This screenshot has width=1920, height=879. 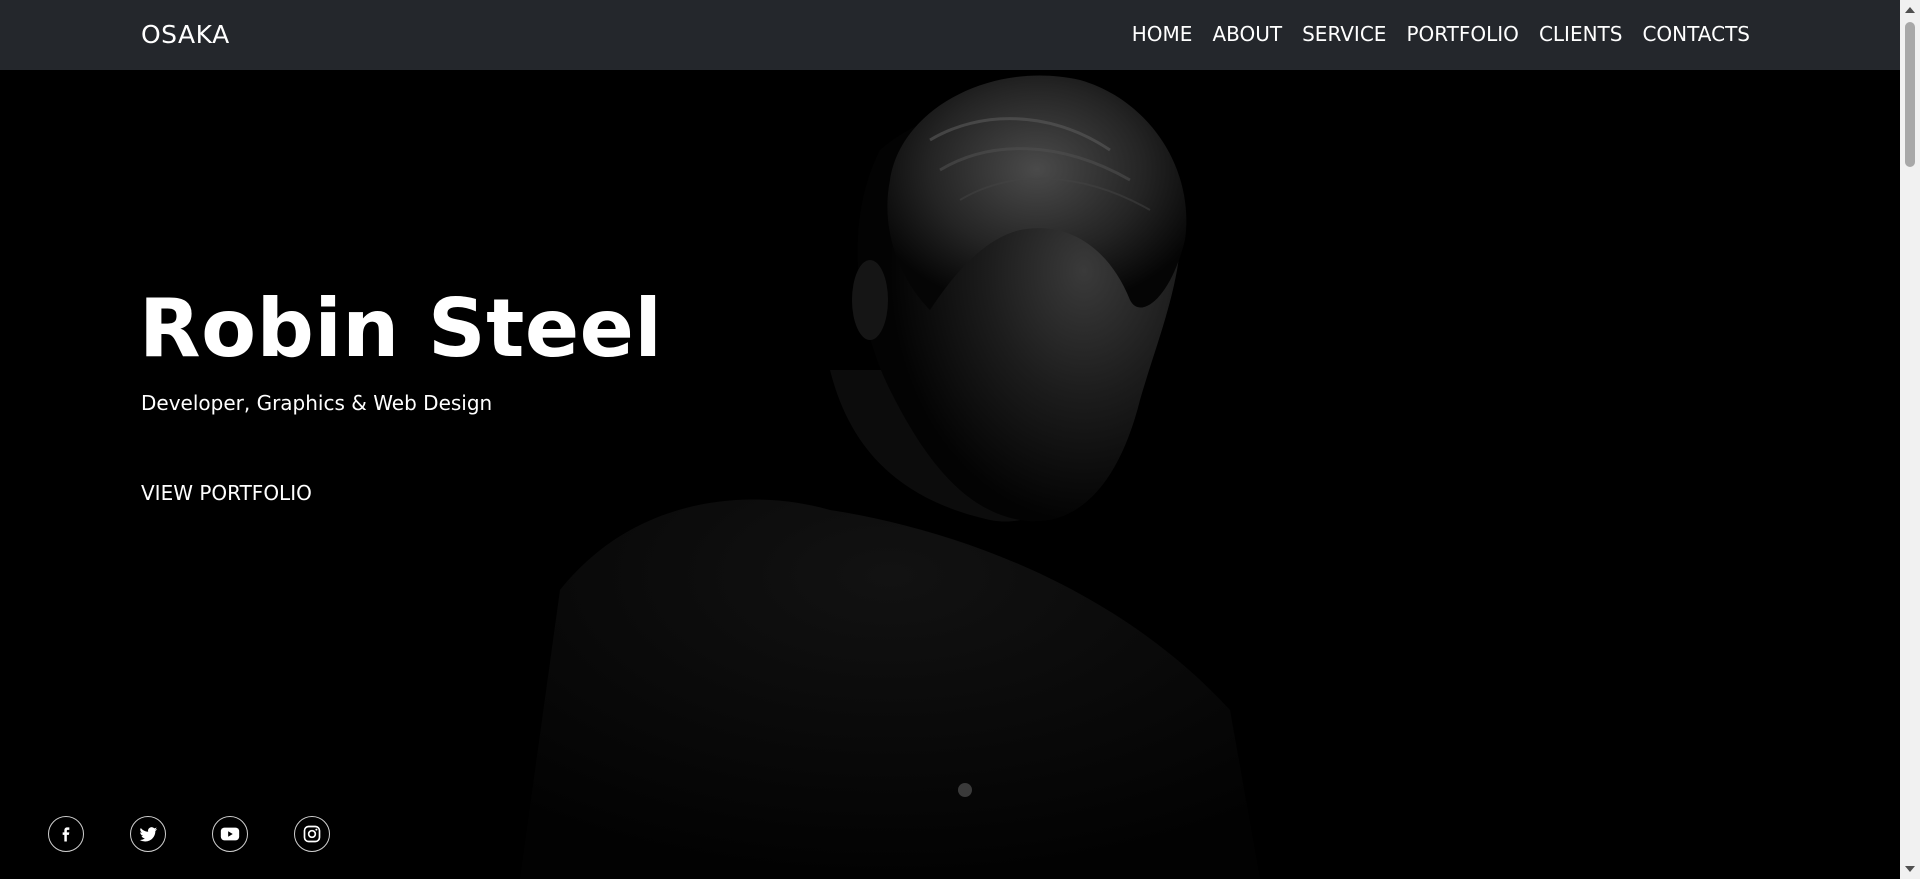 What do you see at coordinates (1696, 34) in the screenshot?
I see `nav-item-contacts: CONTACTS` at bounding box center [1696, 34].